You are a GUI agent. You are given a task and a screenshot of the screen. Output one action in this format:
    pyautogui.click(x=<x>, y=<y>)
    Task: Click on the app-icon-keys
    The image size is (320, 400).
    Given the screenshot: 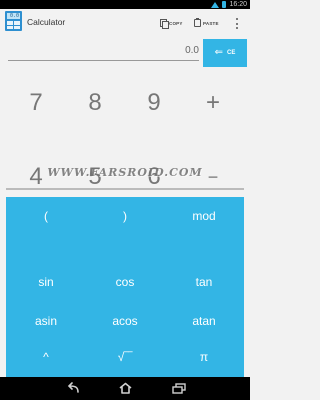 What is the action you would take?
    pyautogui.click(x=13, y=25)
    